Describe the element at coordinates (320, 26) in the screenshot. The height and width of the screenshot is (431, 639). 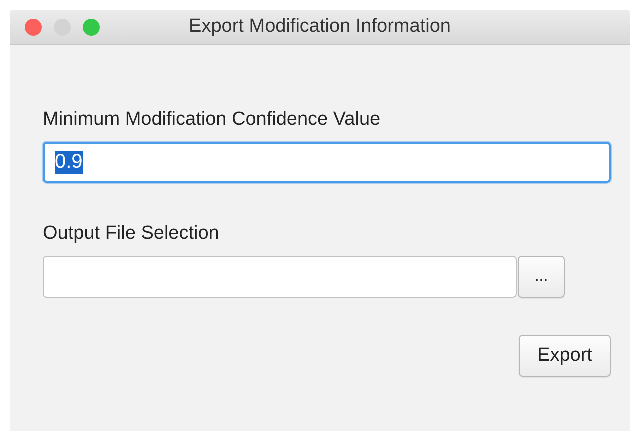
I see `window-title: Export Modification Information` at that location.